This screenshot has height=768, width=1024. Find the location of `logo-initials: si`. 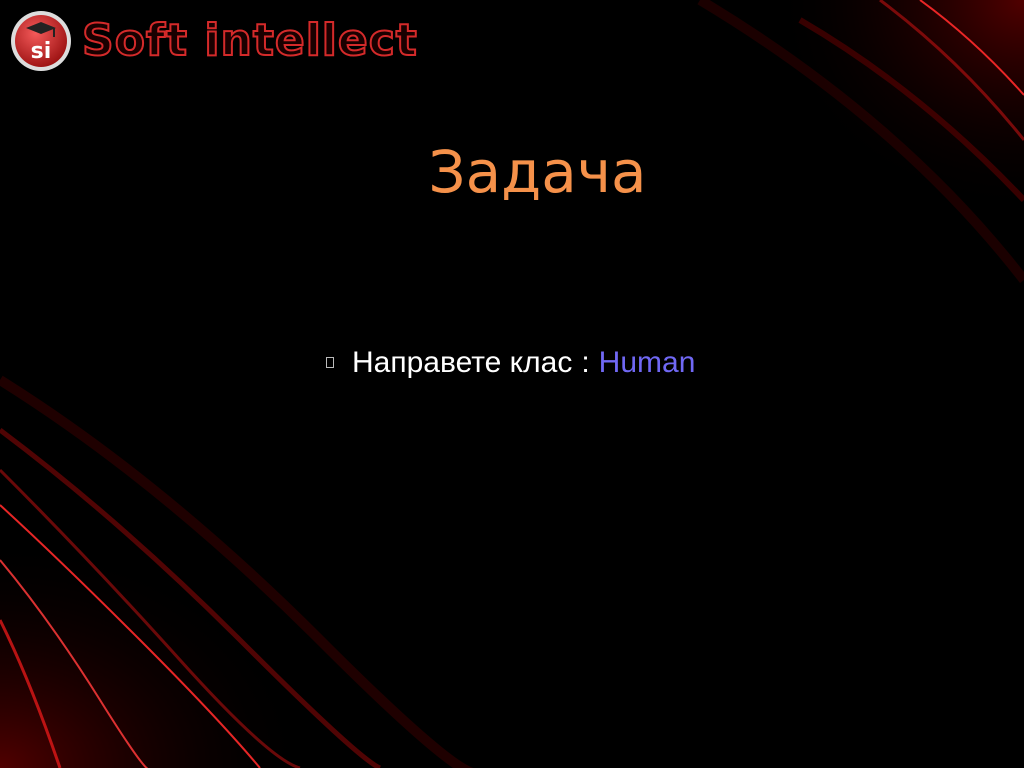

logo-initials: si is located at coordinates (41, 51).